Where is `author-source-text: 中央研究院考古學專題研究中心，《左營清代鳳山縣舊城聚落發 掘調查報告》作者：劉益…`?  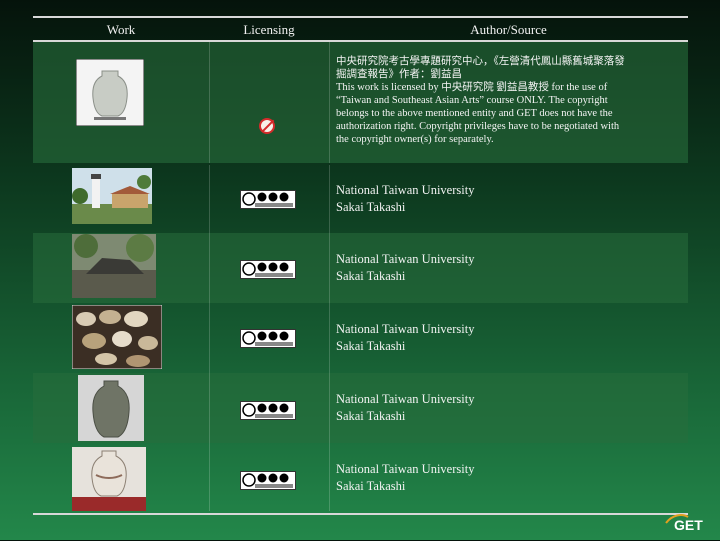 author-source-text: 中央研究院考古學專題研究中心，《左營清代鳳山縣舊城聚落發 掘調查報告》作者：劉益… is located at coordinates (480, 100).